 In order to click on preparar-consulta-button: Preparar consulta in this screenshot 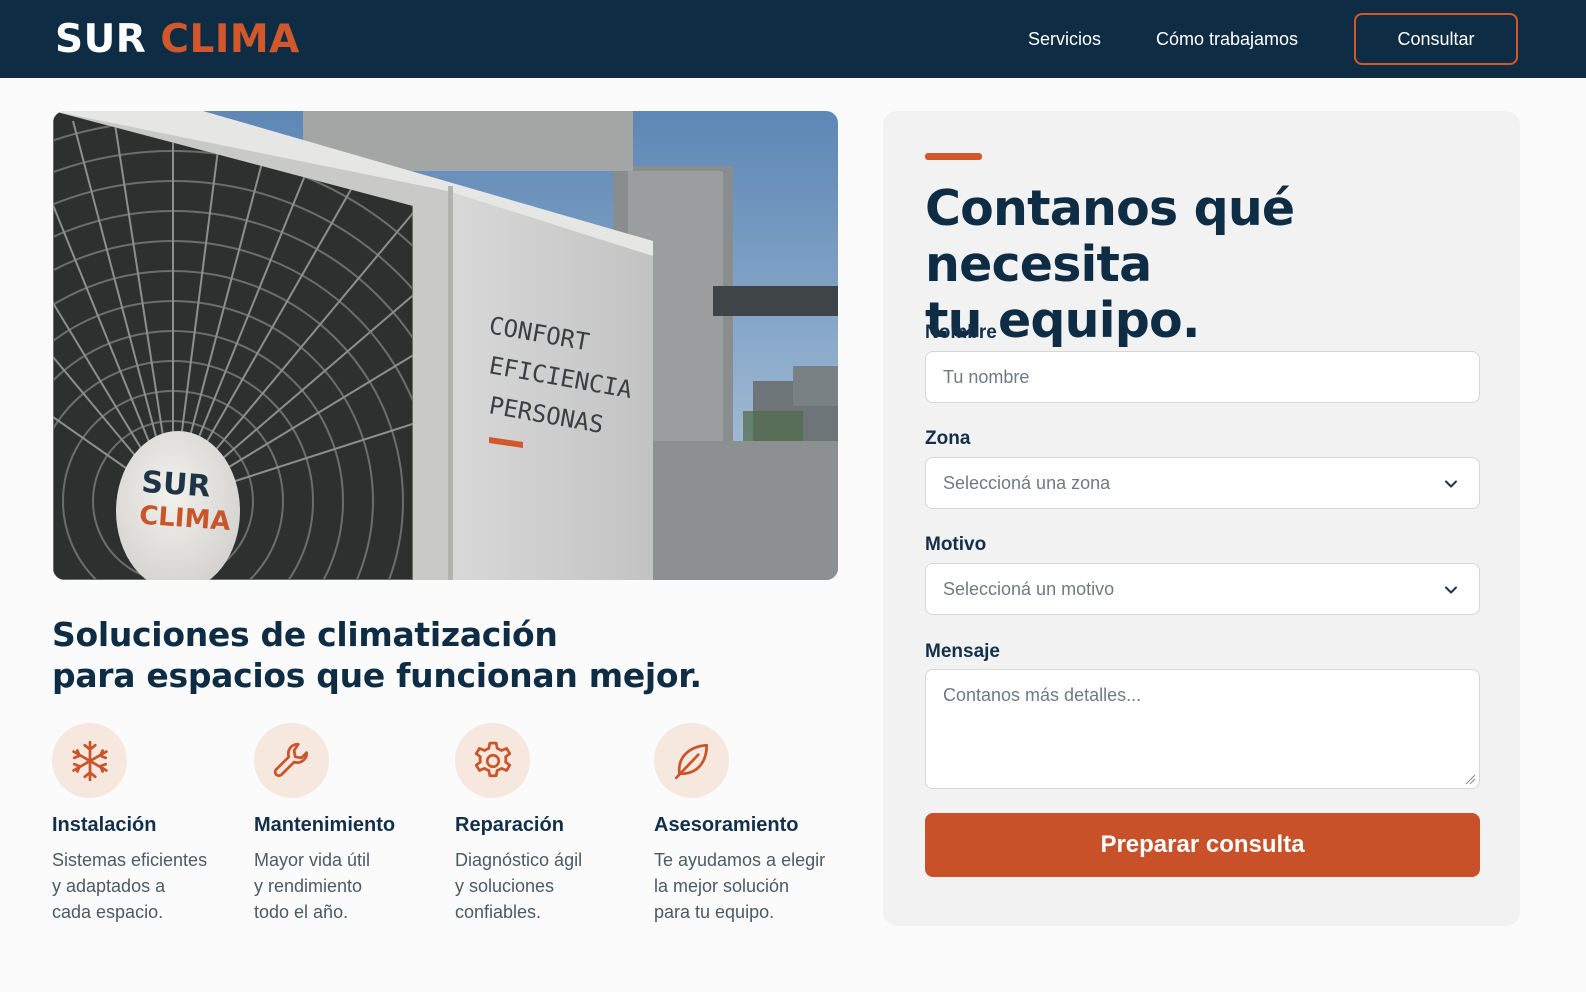, I will do `click(1202, 845)`.